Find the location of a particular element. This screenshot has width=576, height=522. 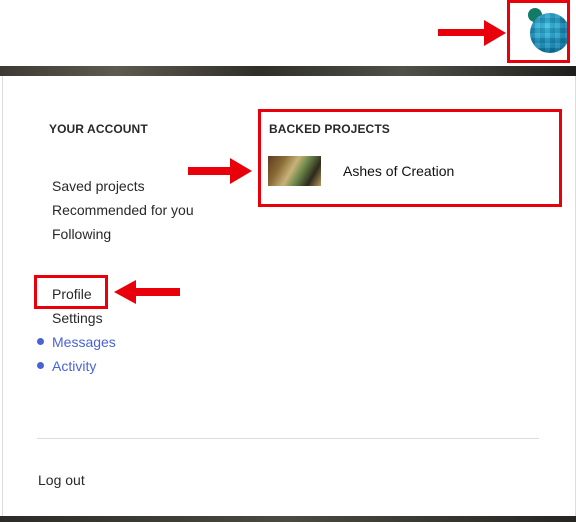

saved-projects-link: Saved projects is located at coordinates (98, 186).